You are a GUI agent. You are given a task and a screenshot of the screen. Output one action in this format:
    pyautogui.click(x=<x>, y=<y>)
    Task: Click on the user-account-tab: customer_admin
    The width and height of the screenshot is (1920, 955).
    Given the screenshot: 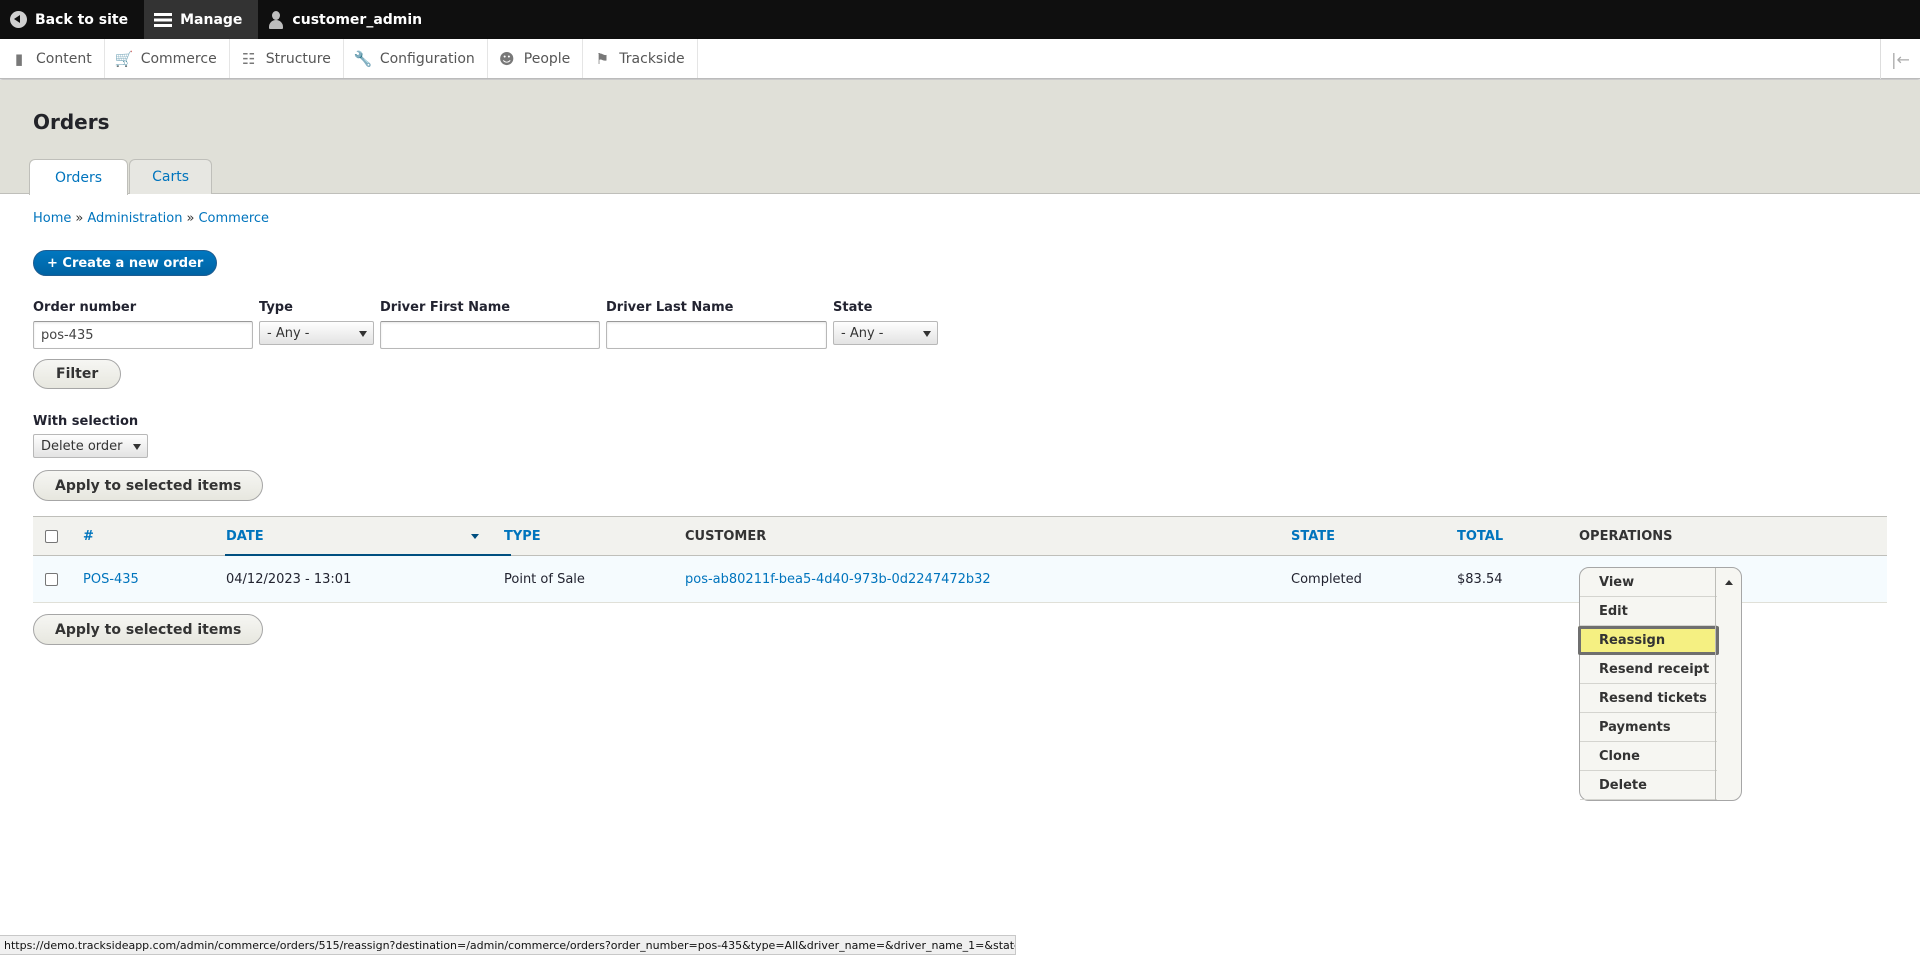 What is the action you would take?
    pyautogui.click(x=348, y=19)
    